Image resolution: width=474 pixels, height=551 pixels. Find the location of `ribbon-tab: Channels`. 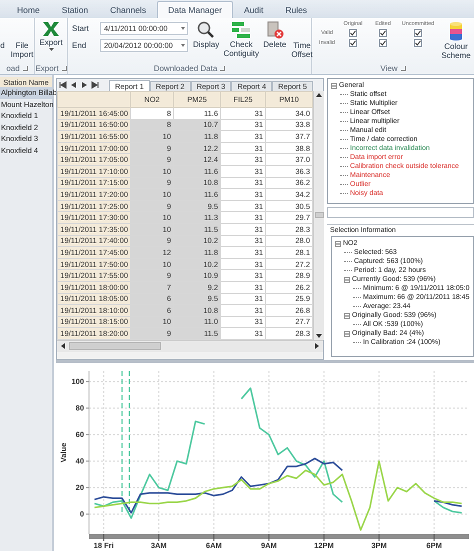

ribbon-tab: Channels is located at coordinates (128, 9).